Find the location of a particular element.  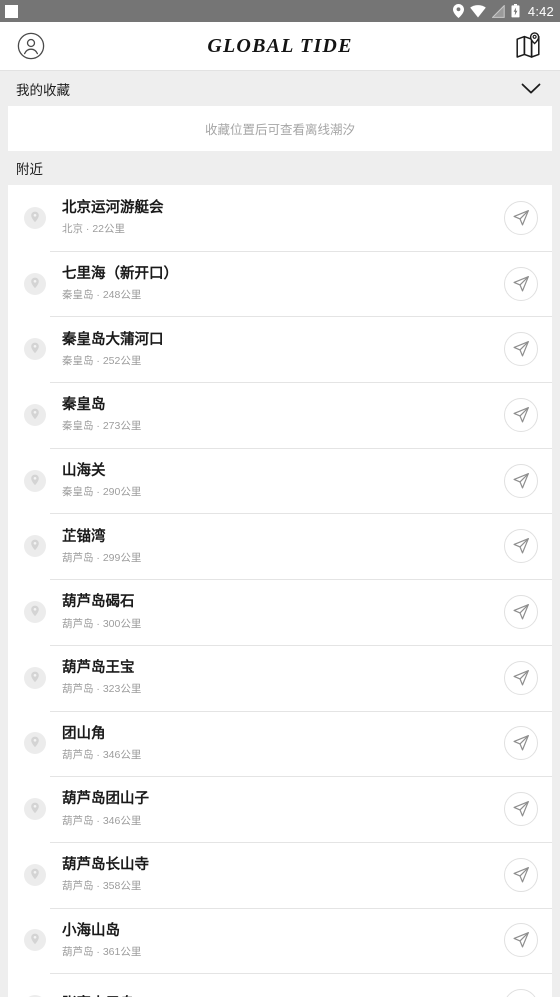

list-item-text: 团山角 葫芦岛 · 346公里 is located at coordinates (277, 743).